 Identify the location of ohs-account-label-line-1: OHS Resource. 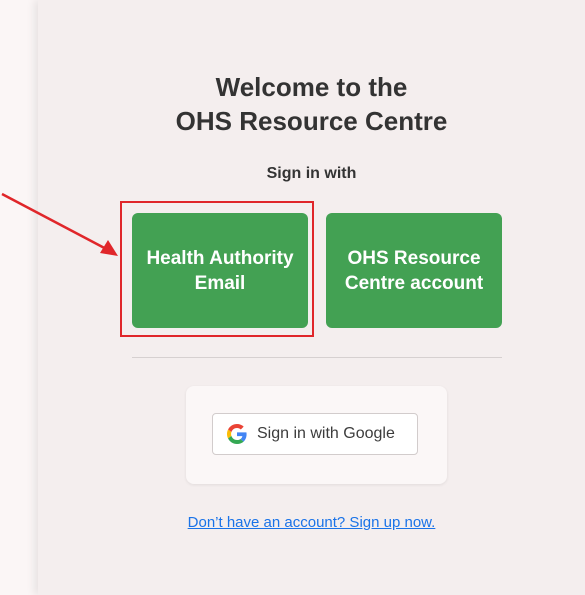
(414, 258).